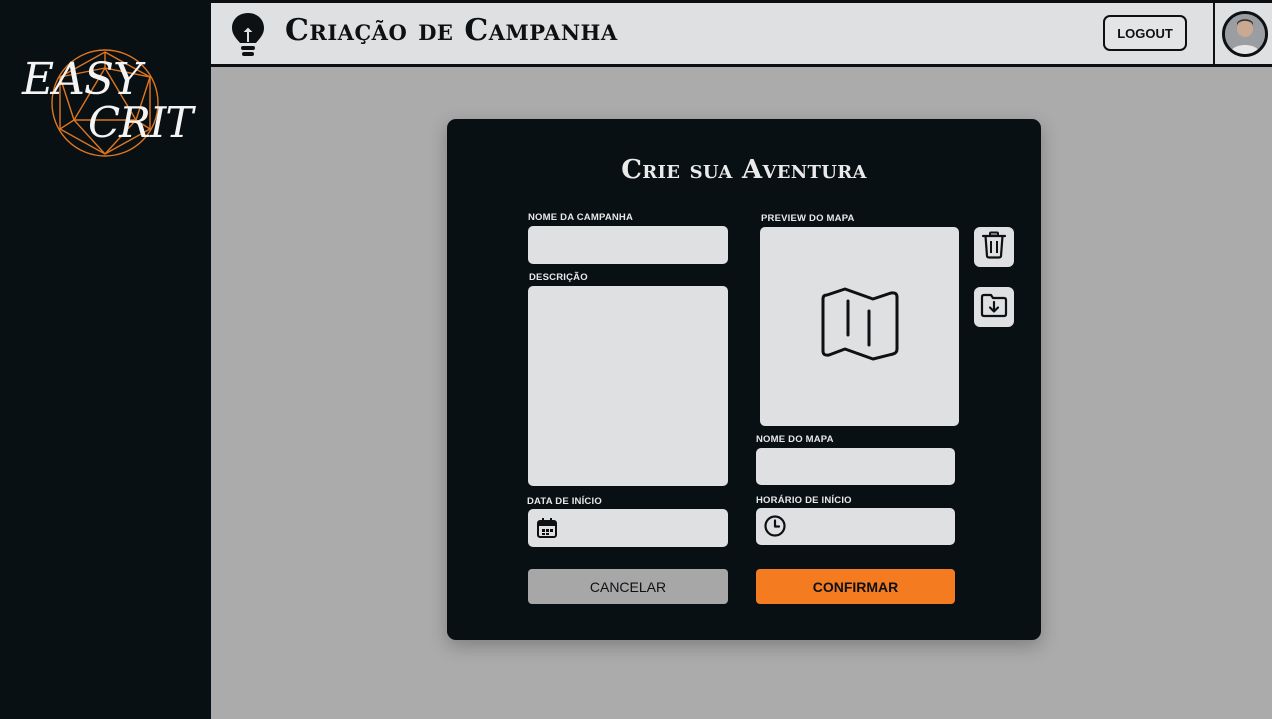  What do you see at coordinates (564, 501) in the screenshot?
I see `start-date-label: DATA DE INÍCIO` at bounding box center [564, 501].